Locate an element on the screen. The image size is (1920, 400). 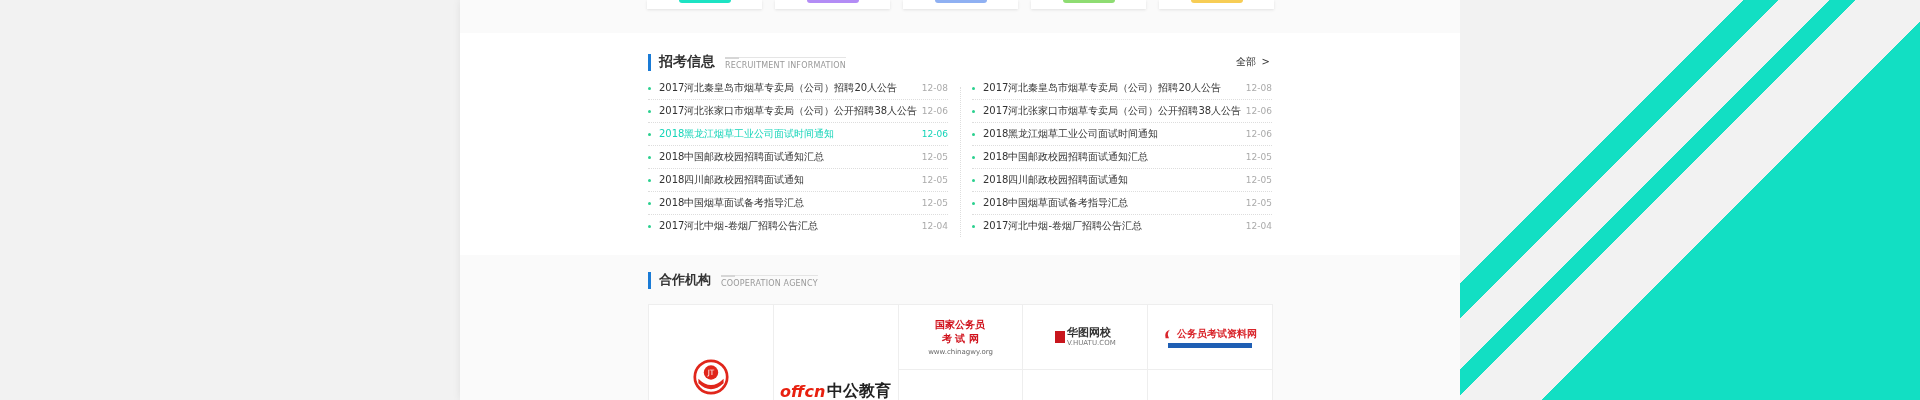
logo-text: 华图网校 is located at coordinates (1089, 333).